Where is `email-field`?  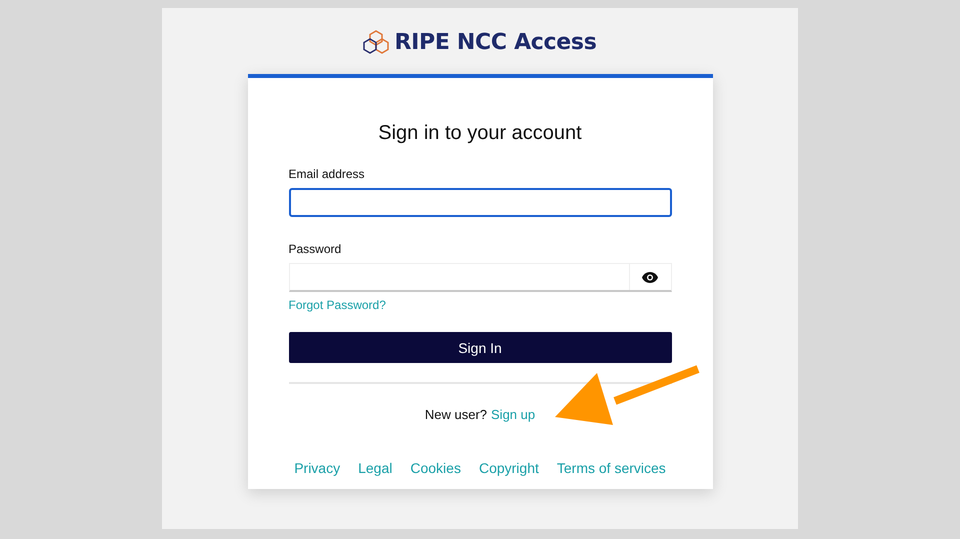
email-field is located at coordinates (480, 202).